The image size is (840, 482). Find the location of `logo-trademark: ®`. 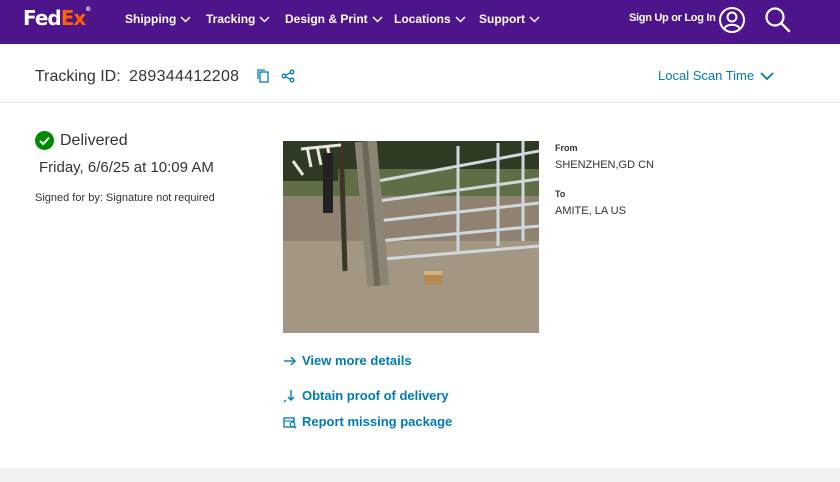

logo-trademark: ® is located at coordinates (88, 9).